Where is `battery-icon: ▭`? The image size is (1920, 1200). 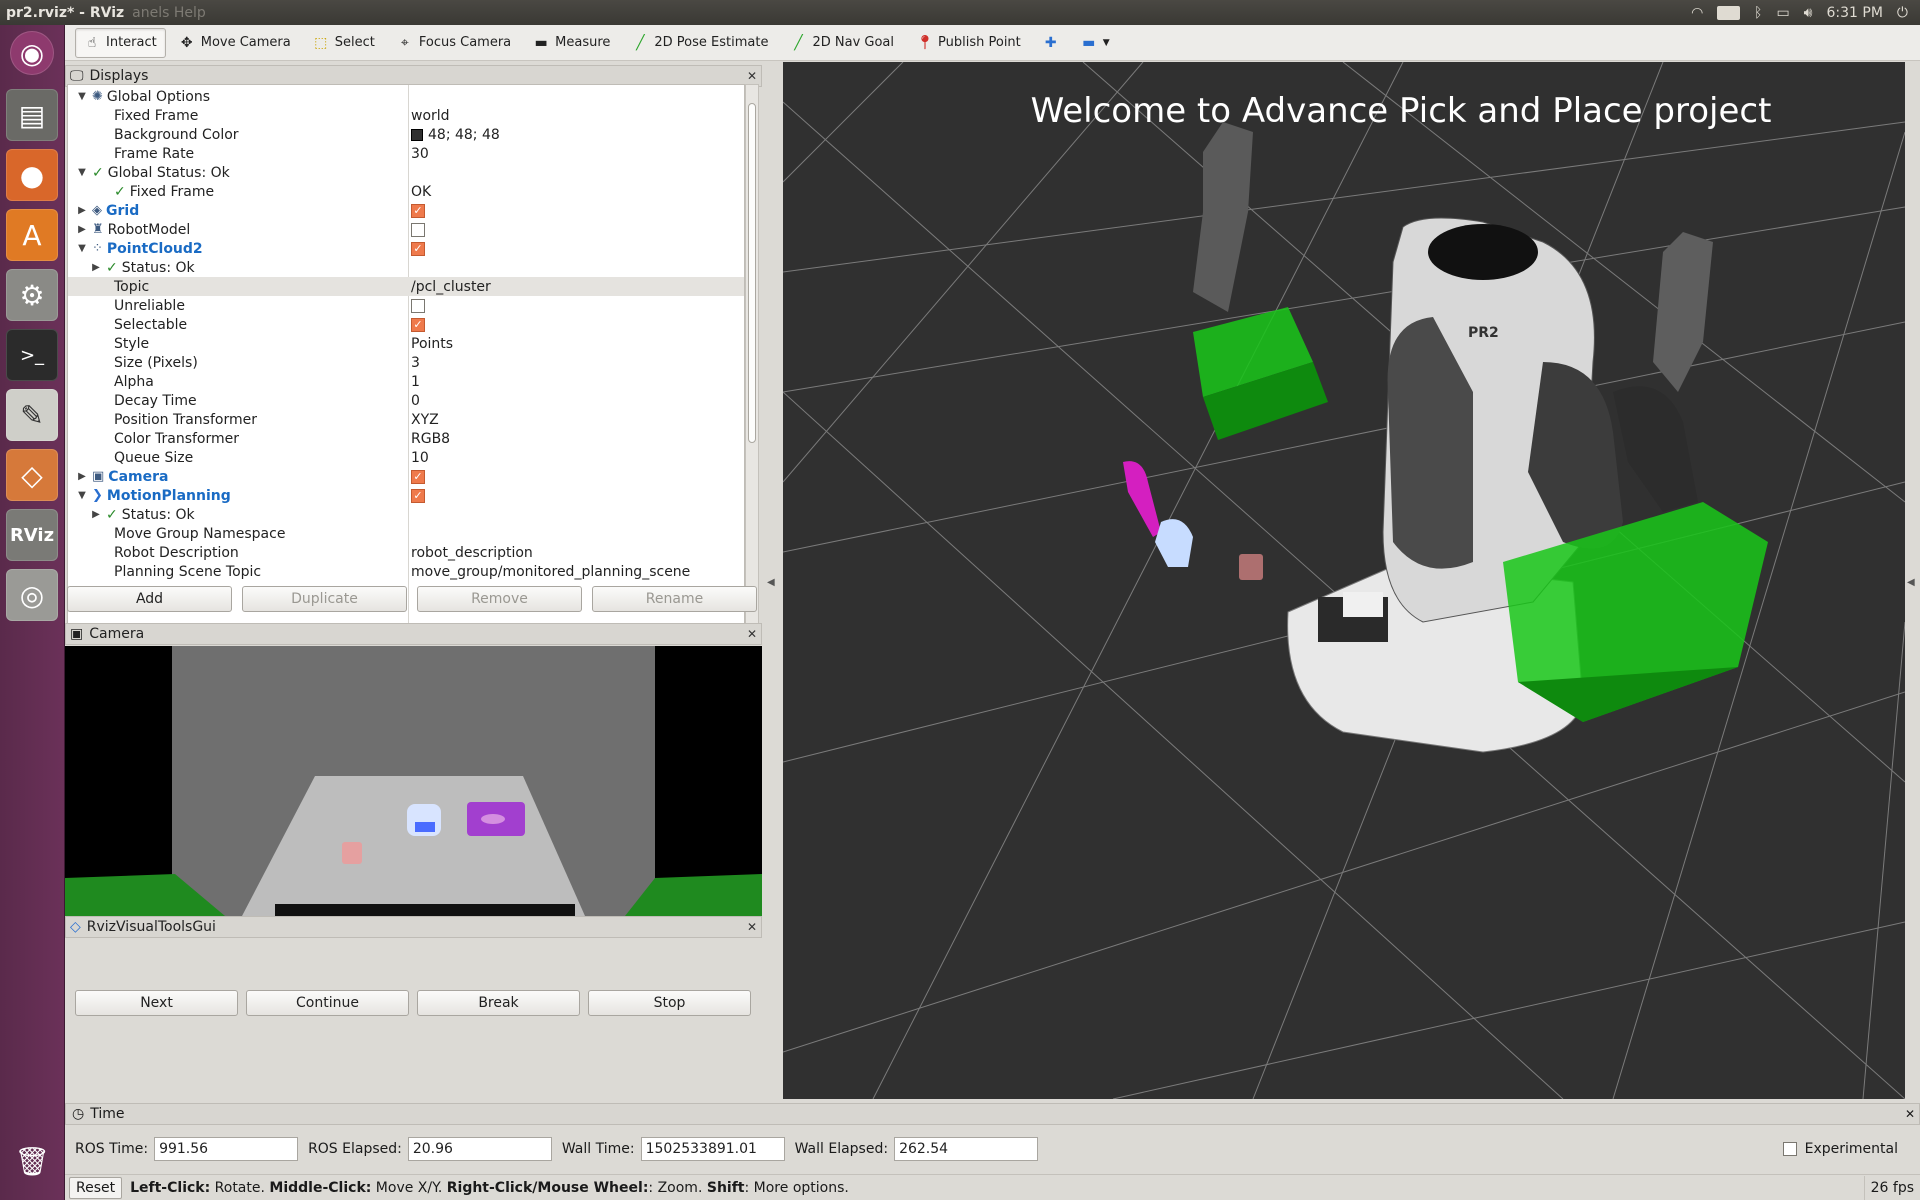 battery-icon: ▭ is located at coordinates (1782, 13).